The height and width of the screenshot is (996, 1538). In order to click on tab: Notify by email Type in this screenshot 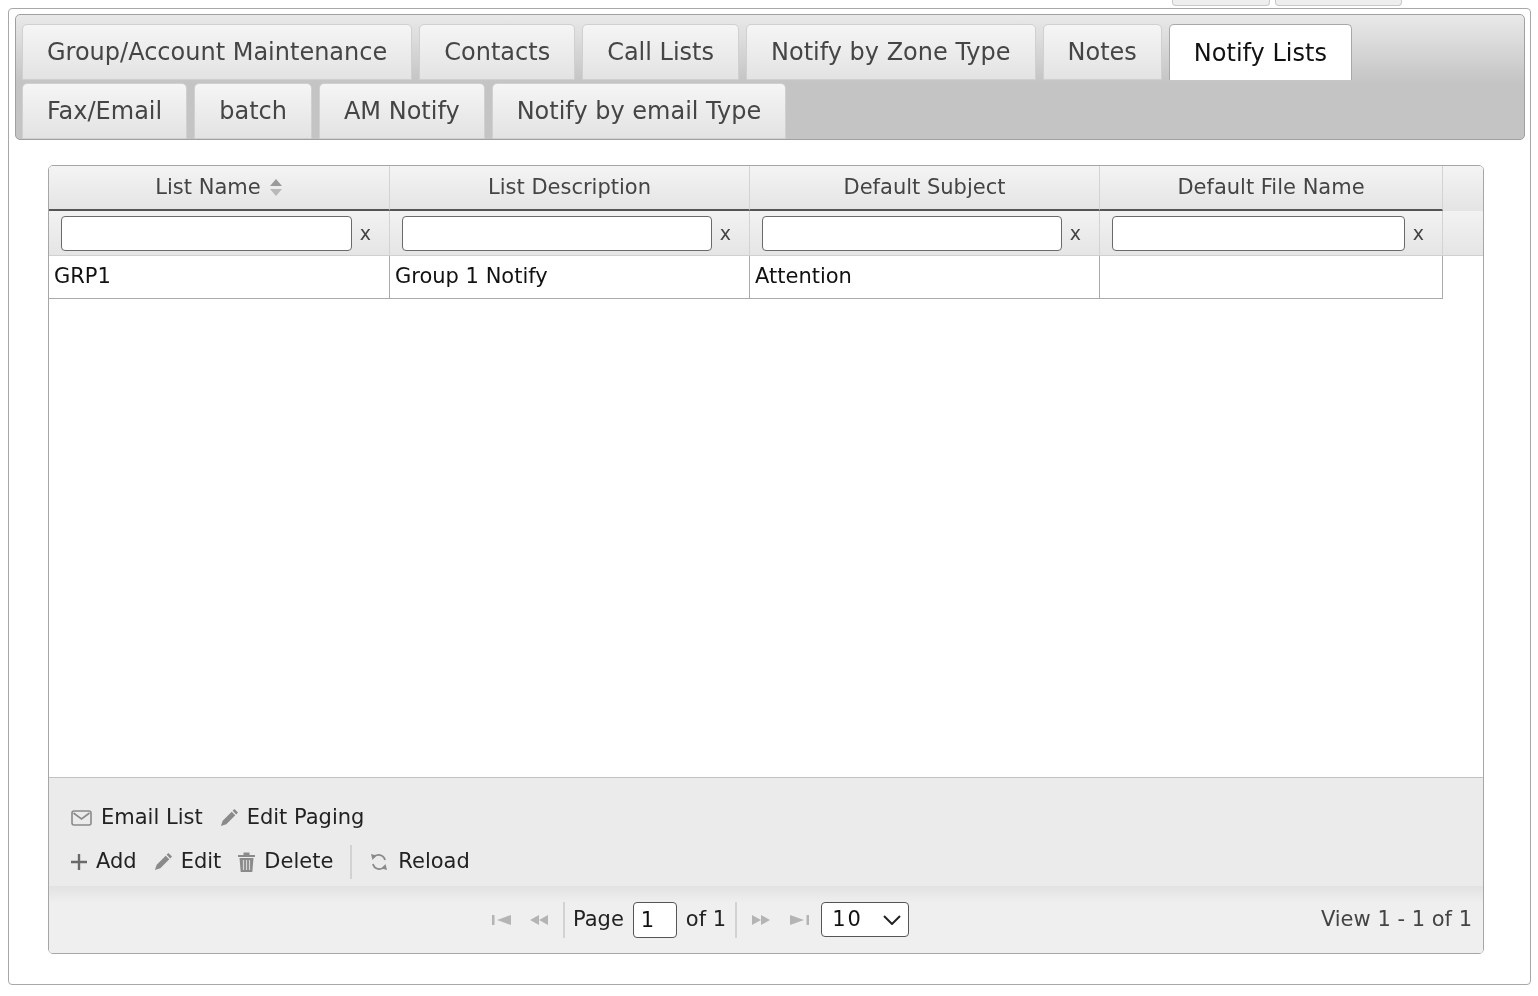, I will do `click(639, 111)`.